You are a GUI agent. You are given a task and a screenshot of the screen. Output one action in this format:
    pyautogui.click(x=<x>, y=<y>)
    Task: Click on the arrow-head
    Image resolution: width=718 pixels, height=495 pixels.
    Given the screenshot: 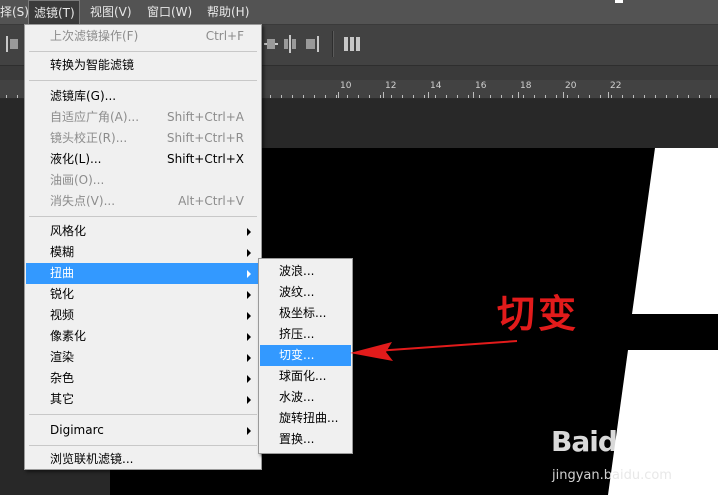 What is the action you would take?
    pyautogui.click(x=371, y=351)
    